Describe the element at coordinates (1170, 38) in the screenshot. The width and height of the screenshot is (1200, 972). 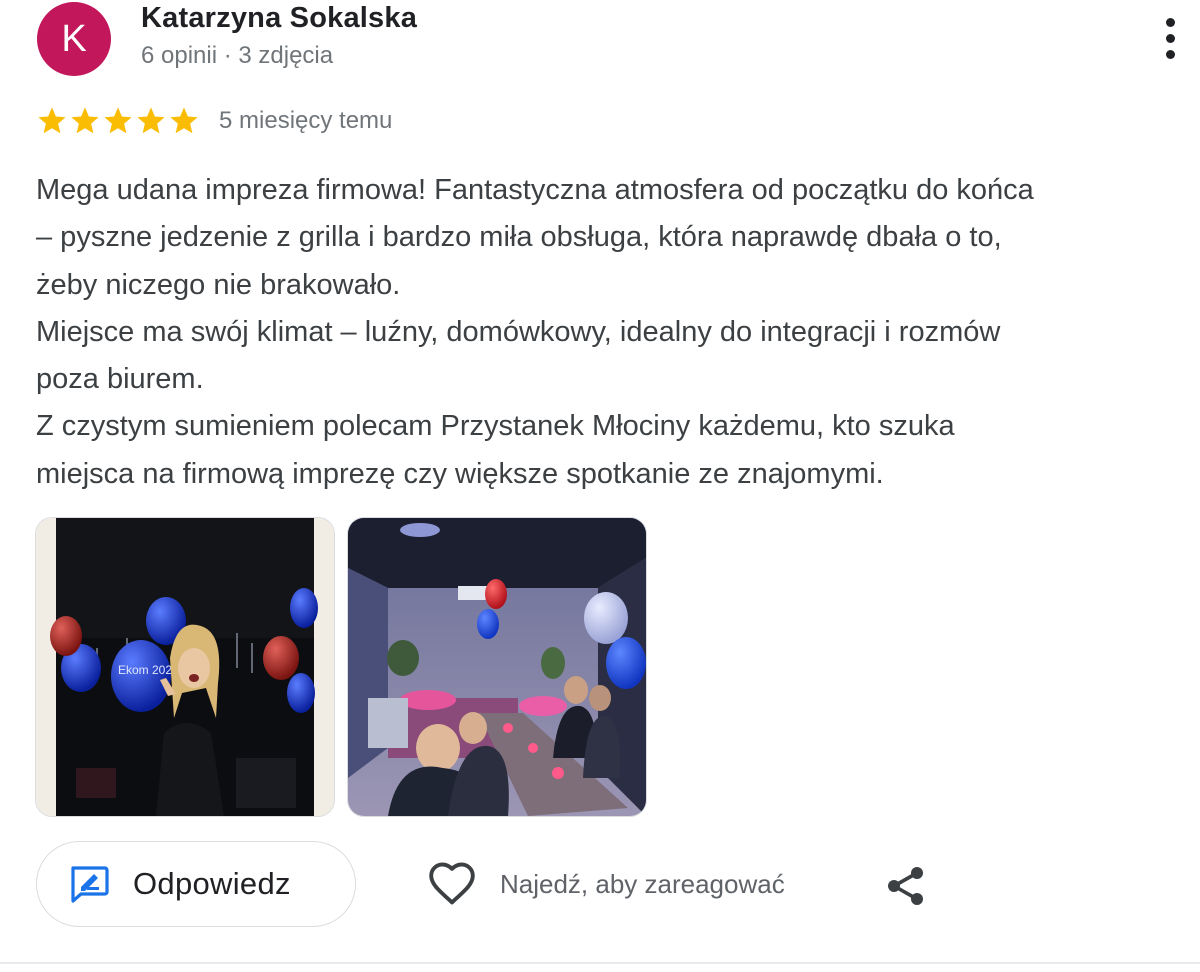
I see `more-options-button` at that location.